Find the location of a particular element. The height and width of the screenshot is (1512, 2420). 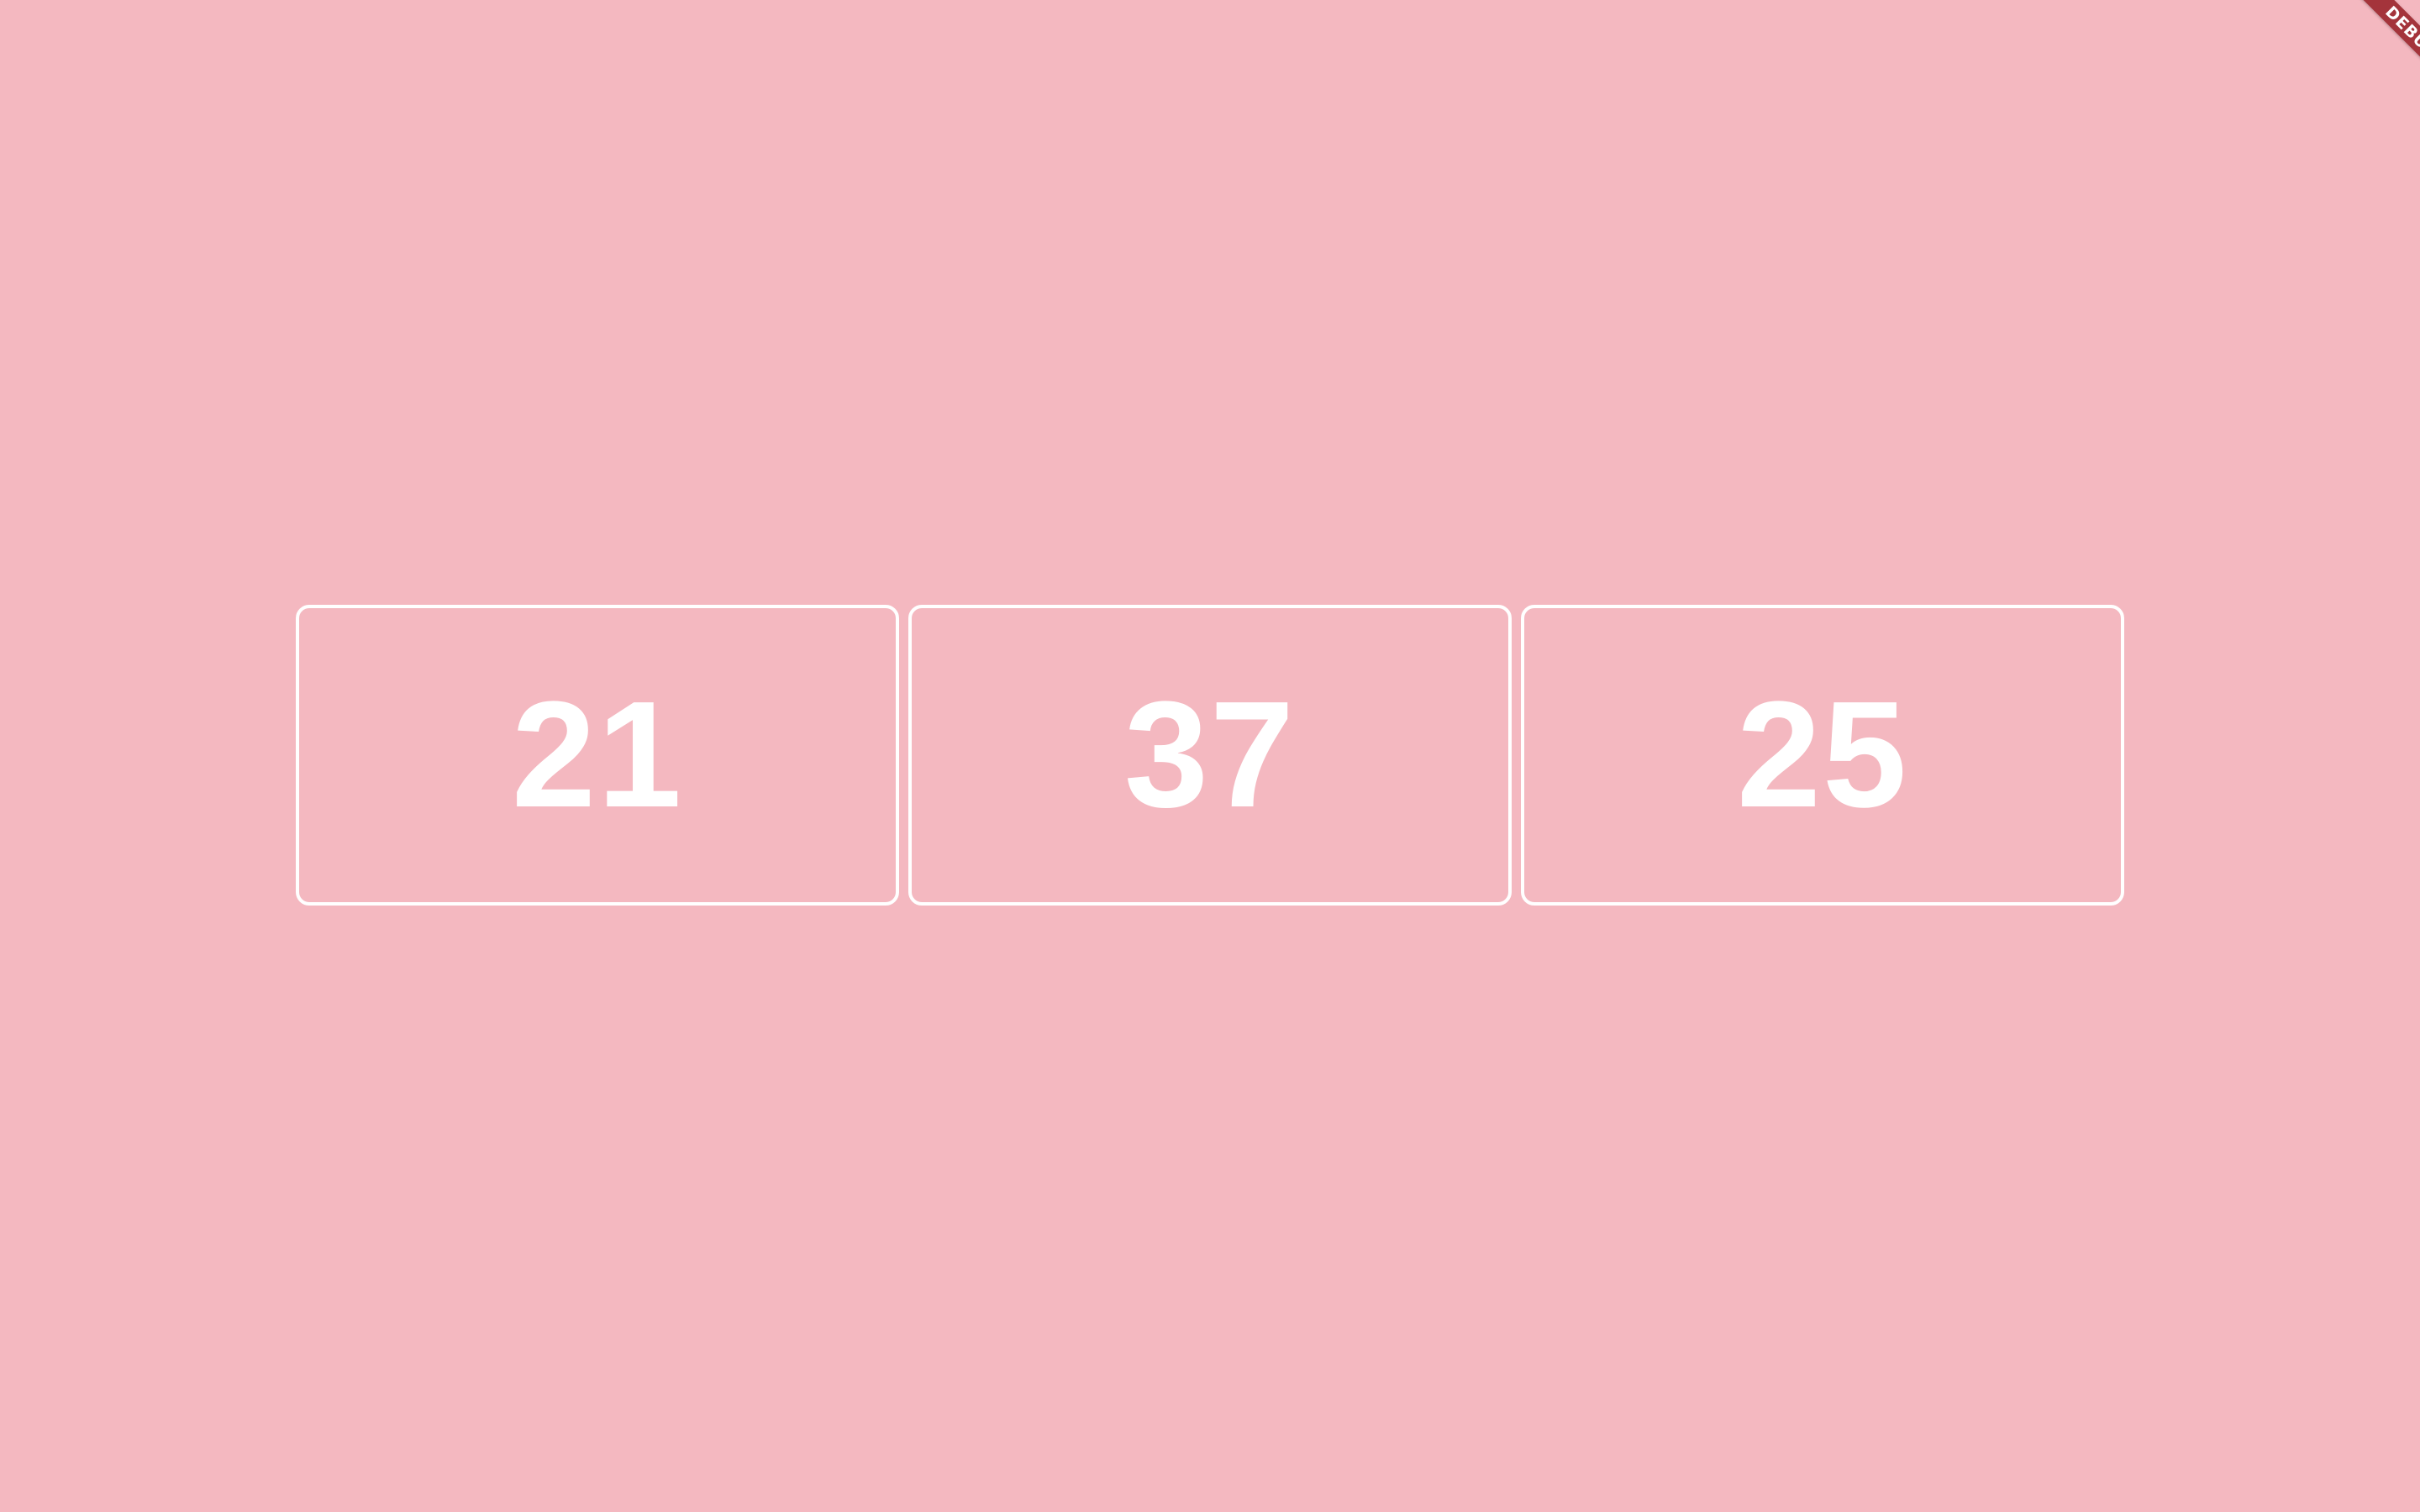

debug-banner-label: DEBUG is located at coordinates (2379, 53).